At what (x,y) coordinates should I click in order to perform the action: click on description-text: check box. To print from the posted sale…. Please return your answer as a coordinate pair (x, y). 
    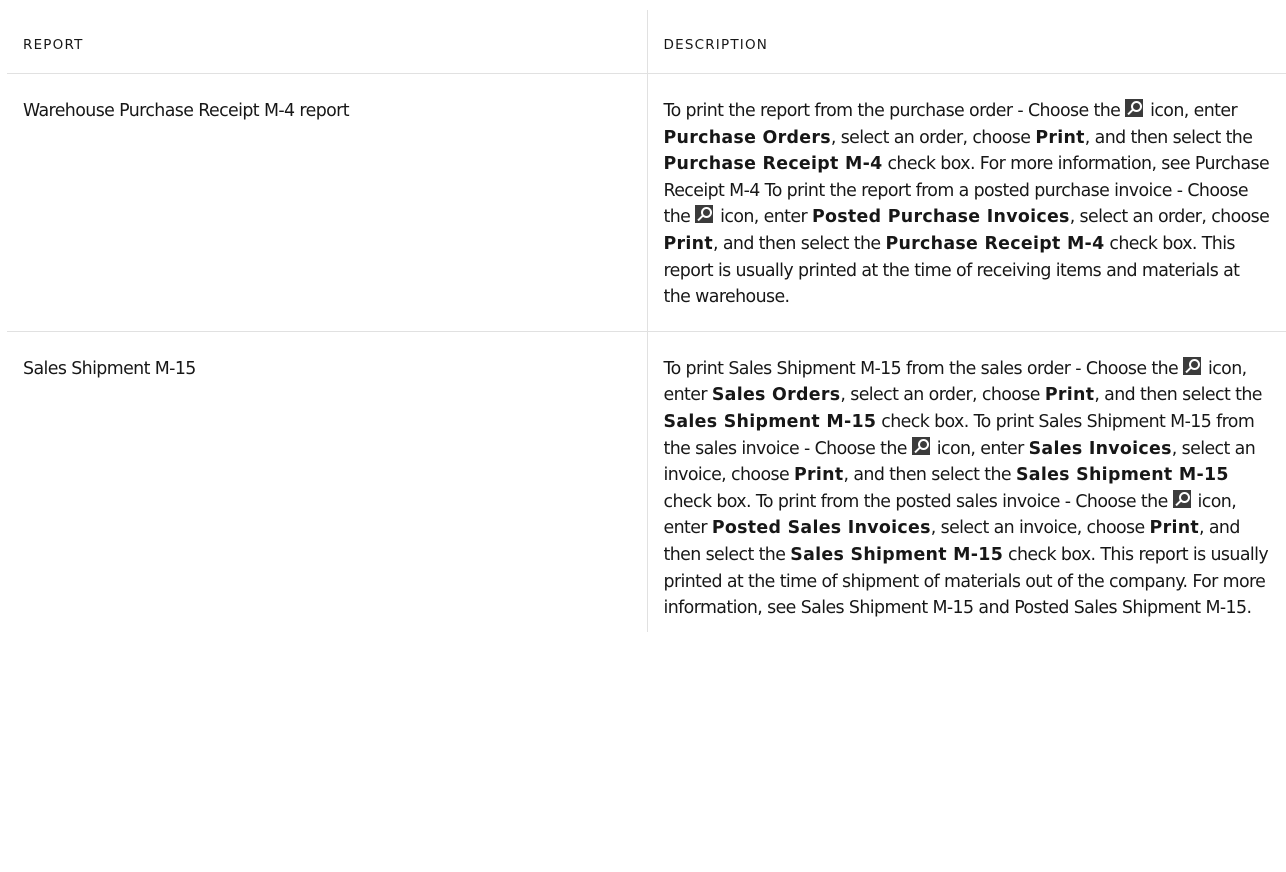
    Looking at the image, I should click on (916, 501).